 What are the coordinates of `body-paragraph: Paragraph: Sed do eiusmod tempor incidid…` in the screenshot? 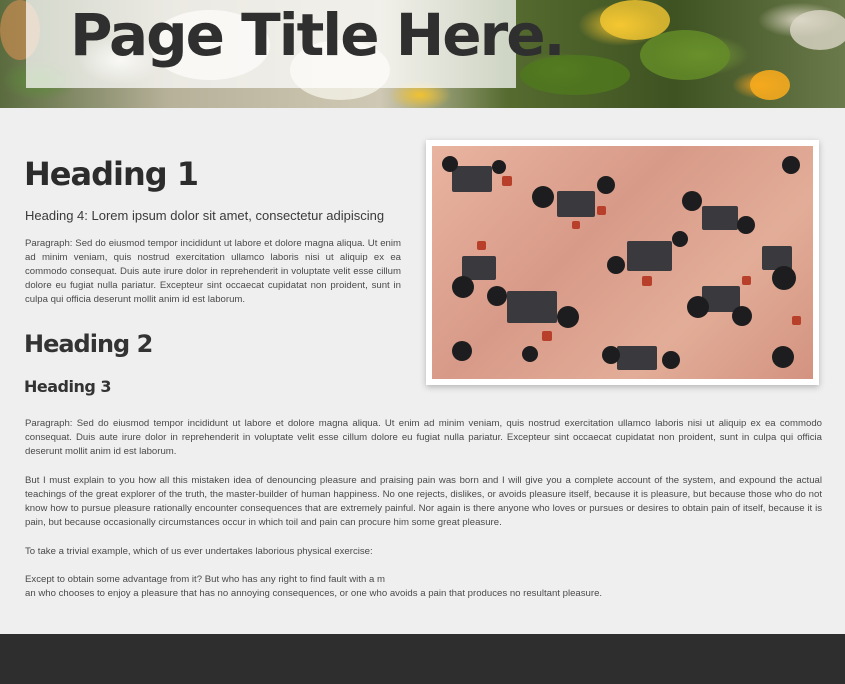 It's located at (423, 437).